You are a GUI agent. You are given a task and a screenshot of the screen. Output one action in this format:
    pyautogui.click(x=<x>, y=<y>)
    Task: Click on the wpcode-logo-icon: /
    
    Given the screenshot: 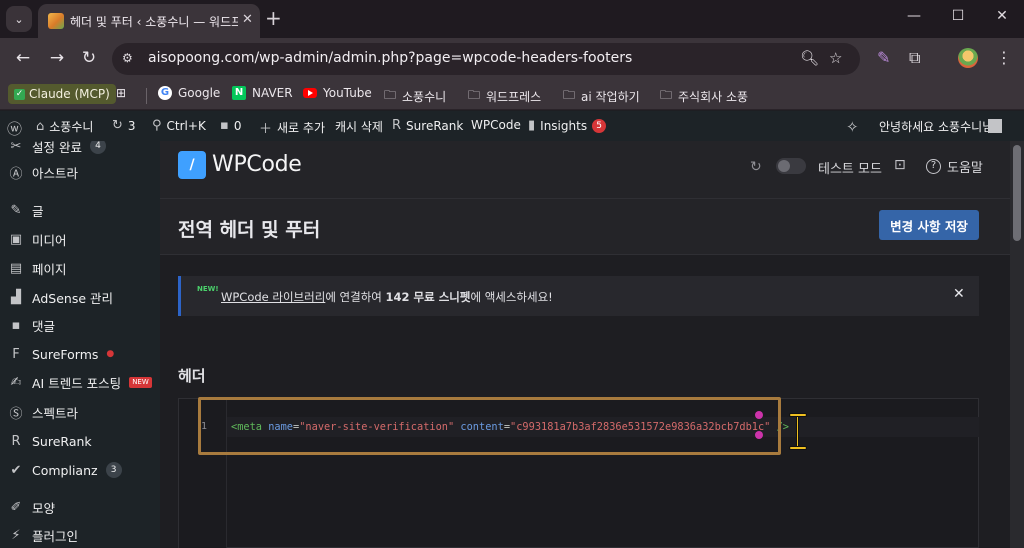 What is the action you would take?
    pyautogui.click(x=192, y=165)
    